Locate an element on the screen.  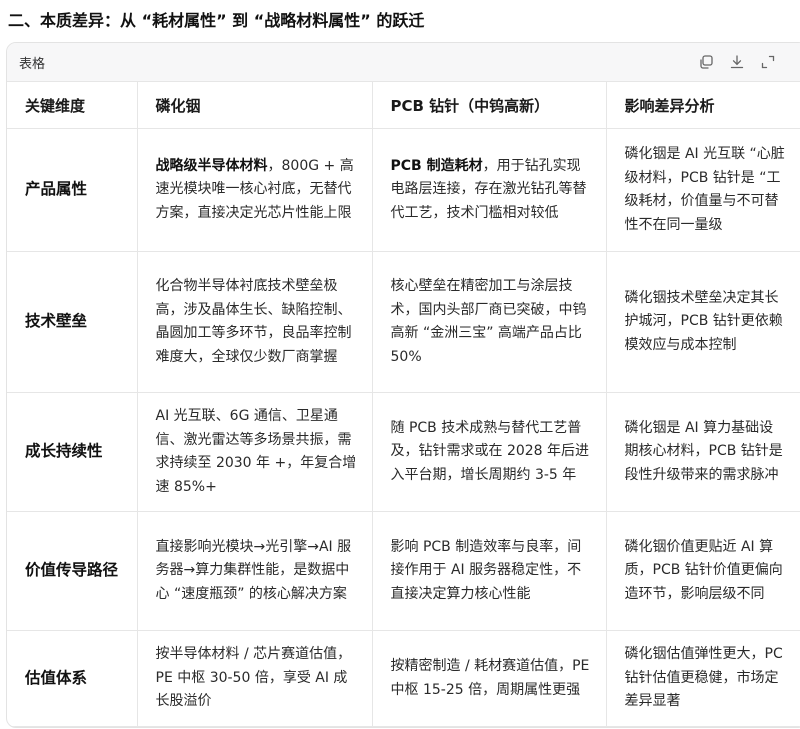
header-dimension: 关键维度 is located at coordinates (72, 105).